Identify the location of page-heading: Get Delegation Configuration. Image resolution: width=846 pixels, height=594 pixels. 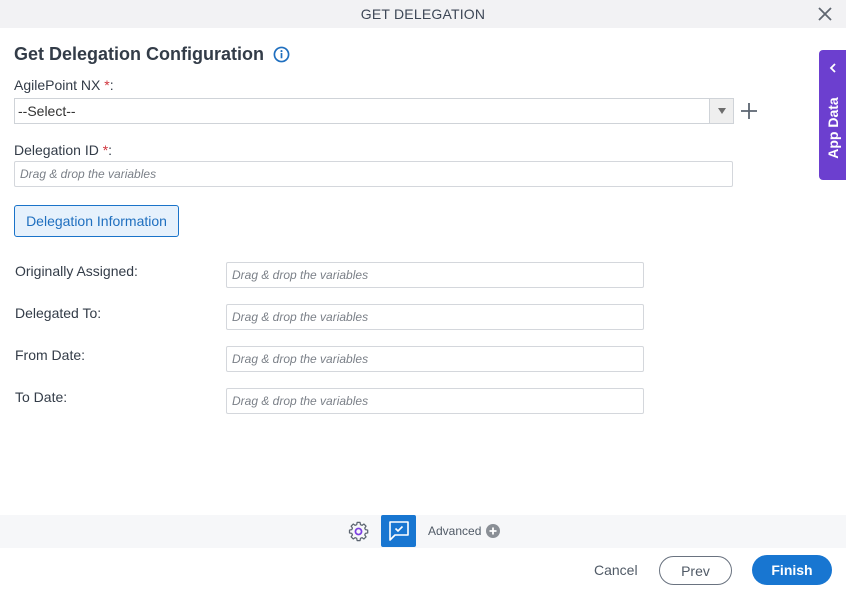
(152, 54).